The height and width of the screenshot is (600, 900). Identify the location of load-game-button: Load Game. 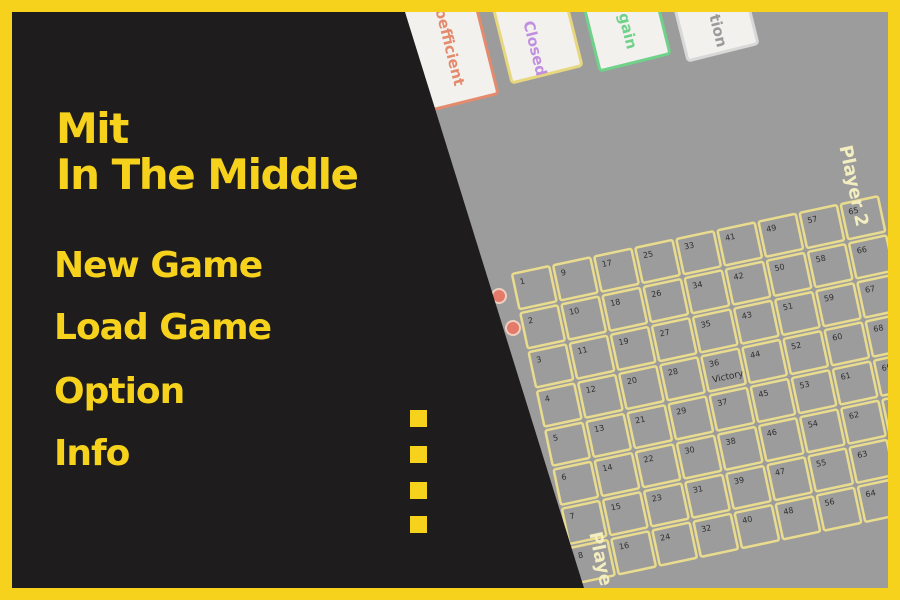
(163, 328).